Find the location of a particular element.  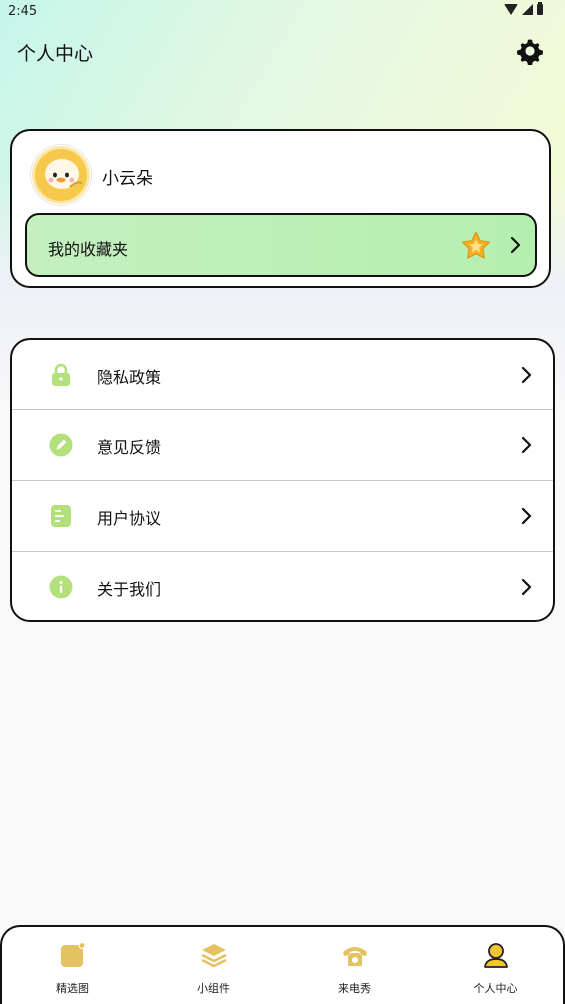

nav-item-caller-show: 来电秀 is located at coordinates (354, 965).